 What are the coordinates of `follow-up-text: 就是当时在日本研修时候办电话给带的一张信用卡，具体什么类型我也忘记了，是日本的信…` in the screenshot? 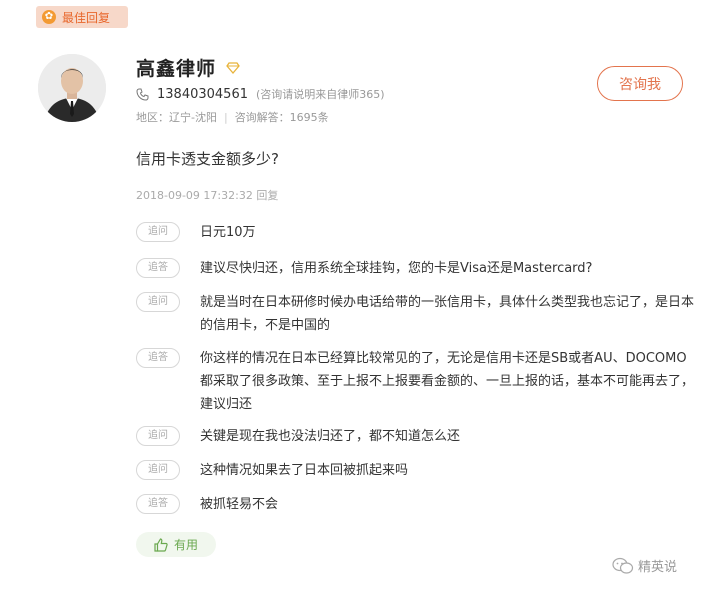 It's located at (447, 314).